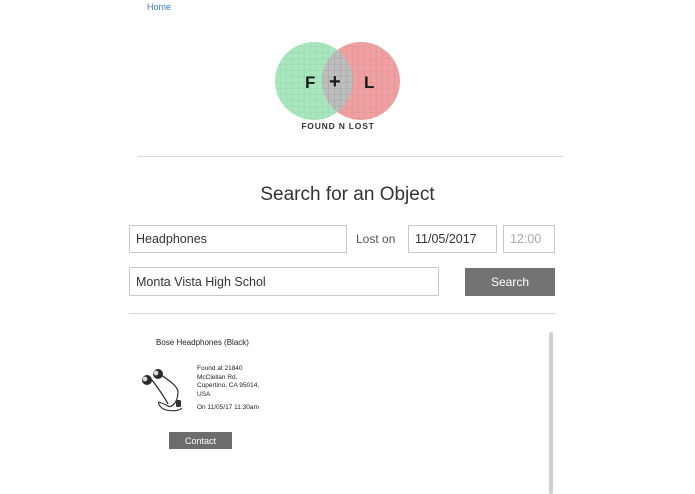  I want to click on earbuds-image, so click(162, 390).